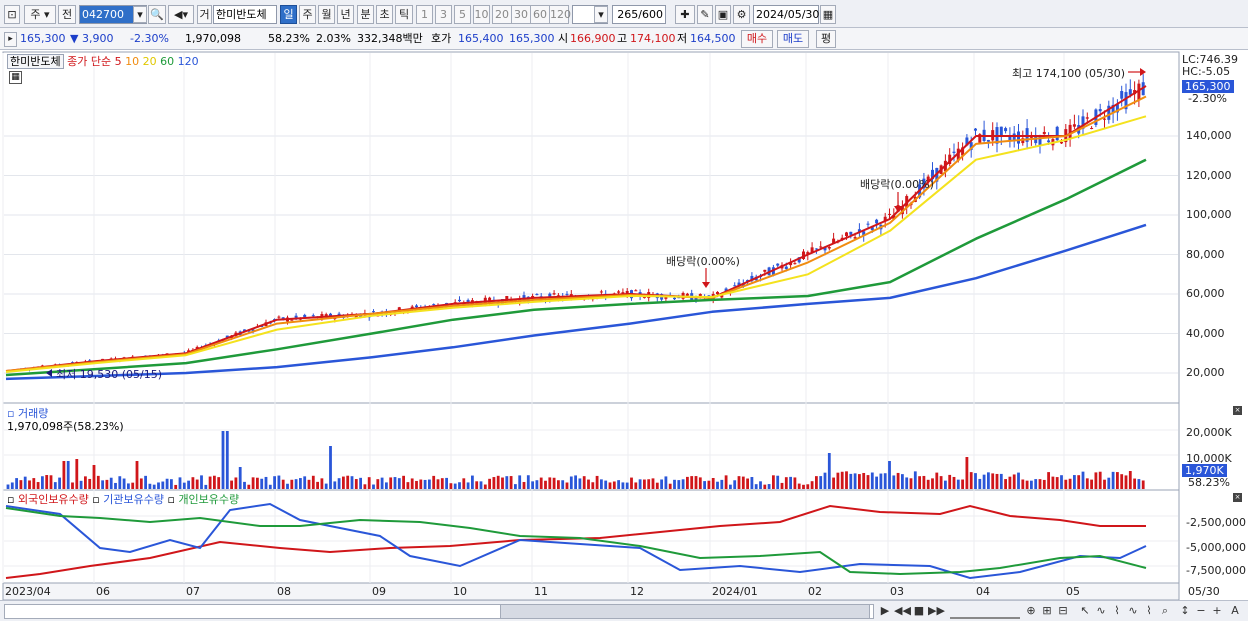 This screenshot has height=621, width=1248. What do you see at coordinates (123, 499) in the screenshot?
I see `holdings-legend: ▫ 외국인보유수량 ▫ 기관보유수량 ▫ 개인보유수량` at bounding box center [123, 499].